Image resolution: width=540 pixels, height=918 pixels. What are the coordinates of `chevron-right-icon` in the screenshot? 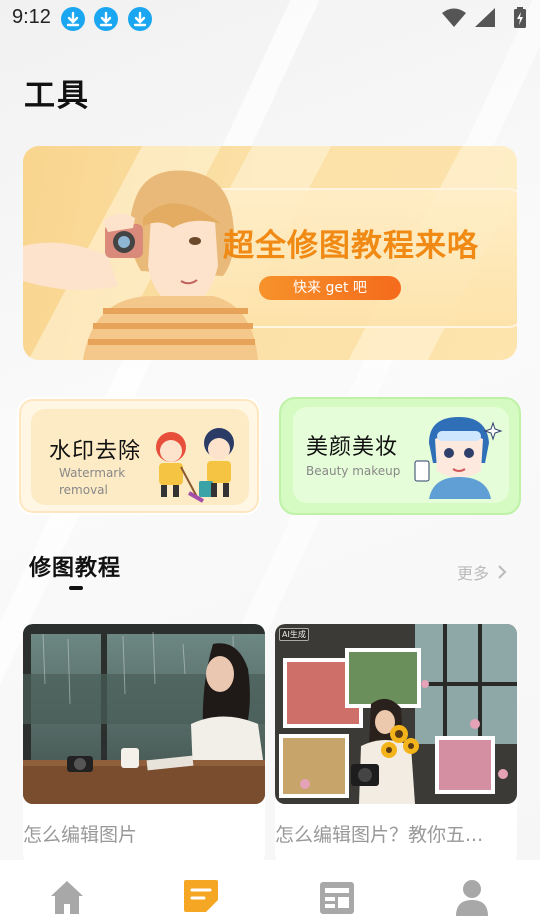 It's located at (502, 572).